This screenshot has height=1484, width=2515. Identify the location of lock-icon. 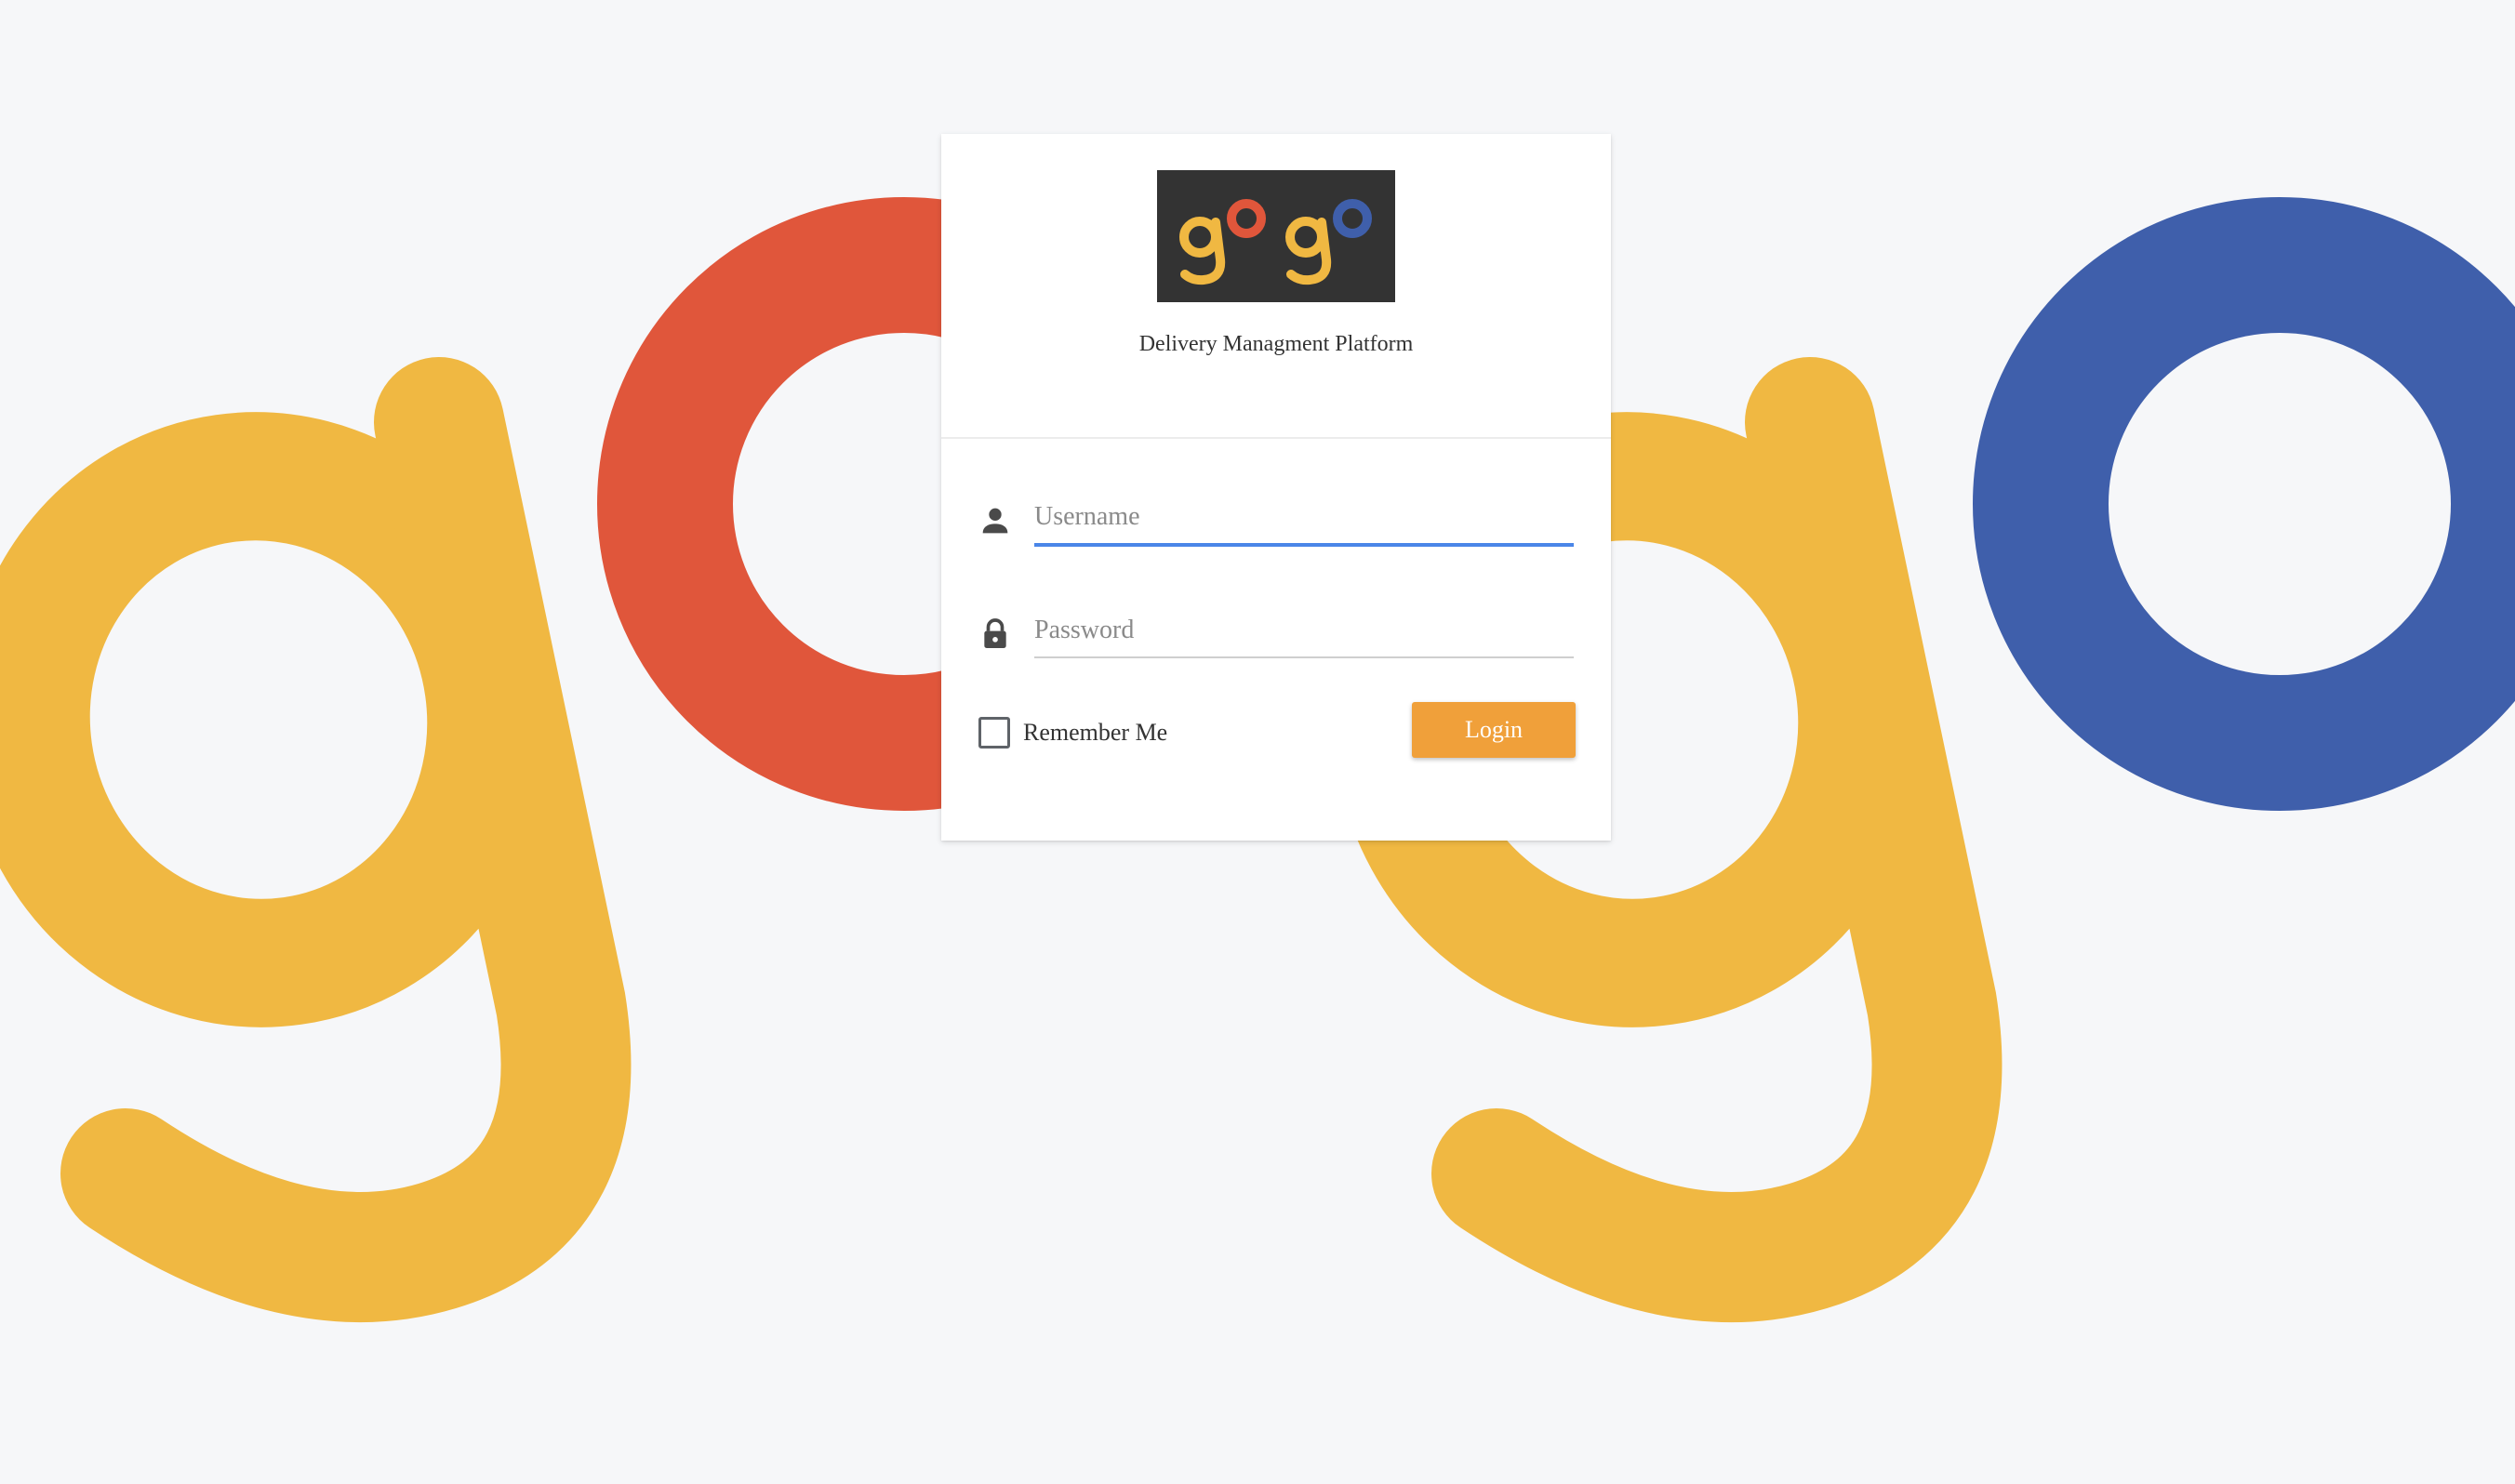
(996, 634).